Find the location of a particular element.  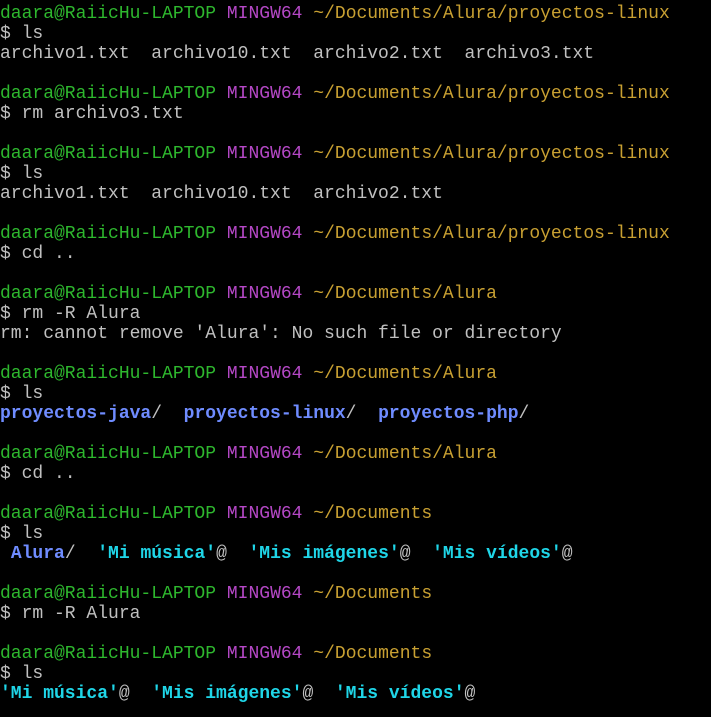

directory-entry: proyectos-linux is located at coordinates (264, 414).